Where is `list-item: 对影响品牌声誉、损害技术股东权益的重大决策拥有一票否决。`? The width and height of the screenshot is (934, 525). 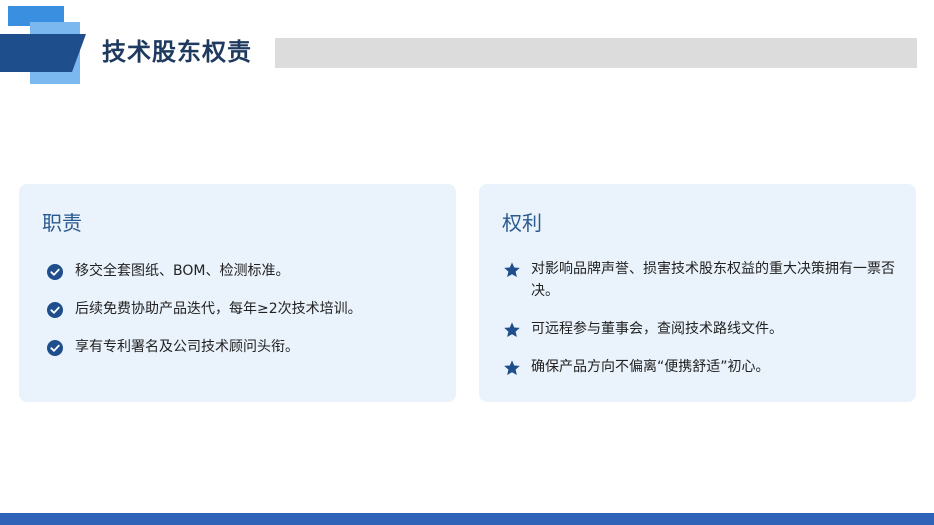
list-item: 对影响品牌声誉、损害技术股东权益的重大决策拥有一票否决。 is located at coordinates (699, 280).